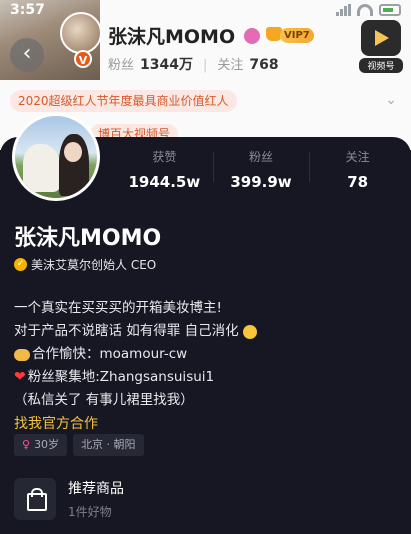  I want to click on bio-text: 一个真实在买买买的开箱美妆博主!, so click(118, 308).